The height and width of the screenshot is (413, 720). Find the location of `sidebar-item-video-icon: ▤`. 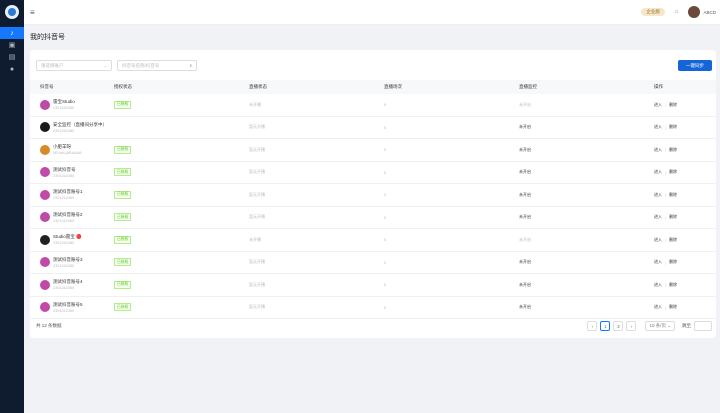

sidebar-item-video-icon: ▤ is located at coordinates (12, 57).